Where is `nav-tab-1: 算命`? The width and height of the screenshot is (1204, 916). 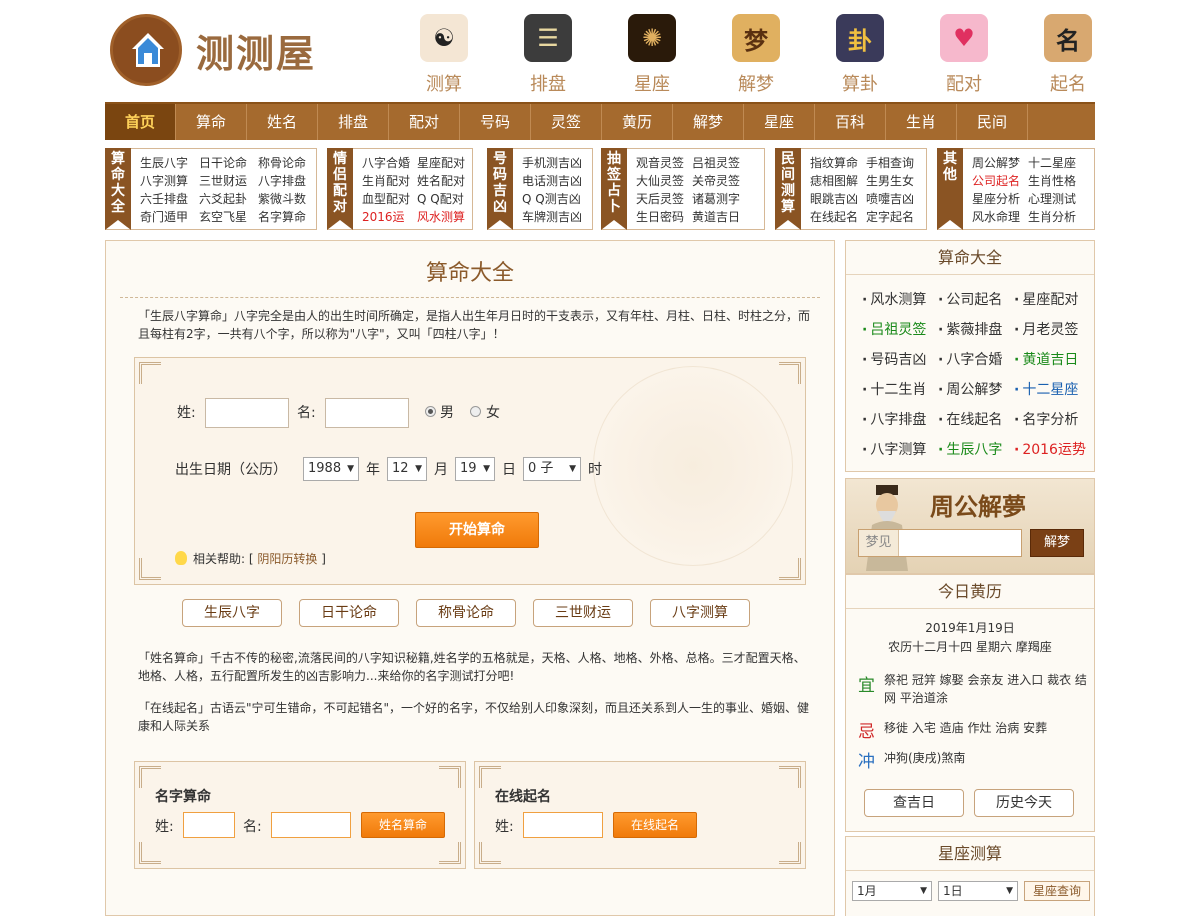 nav-tab-1: 算命 is located at coordinates (211, 122).